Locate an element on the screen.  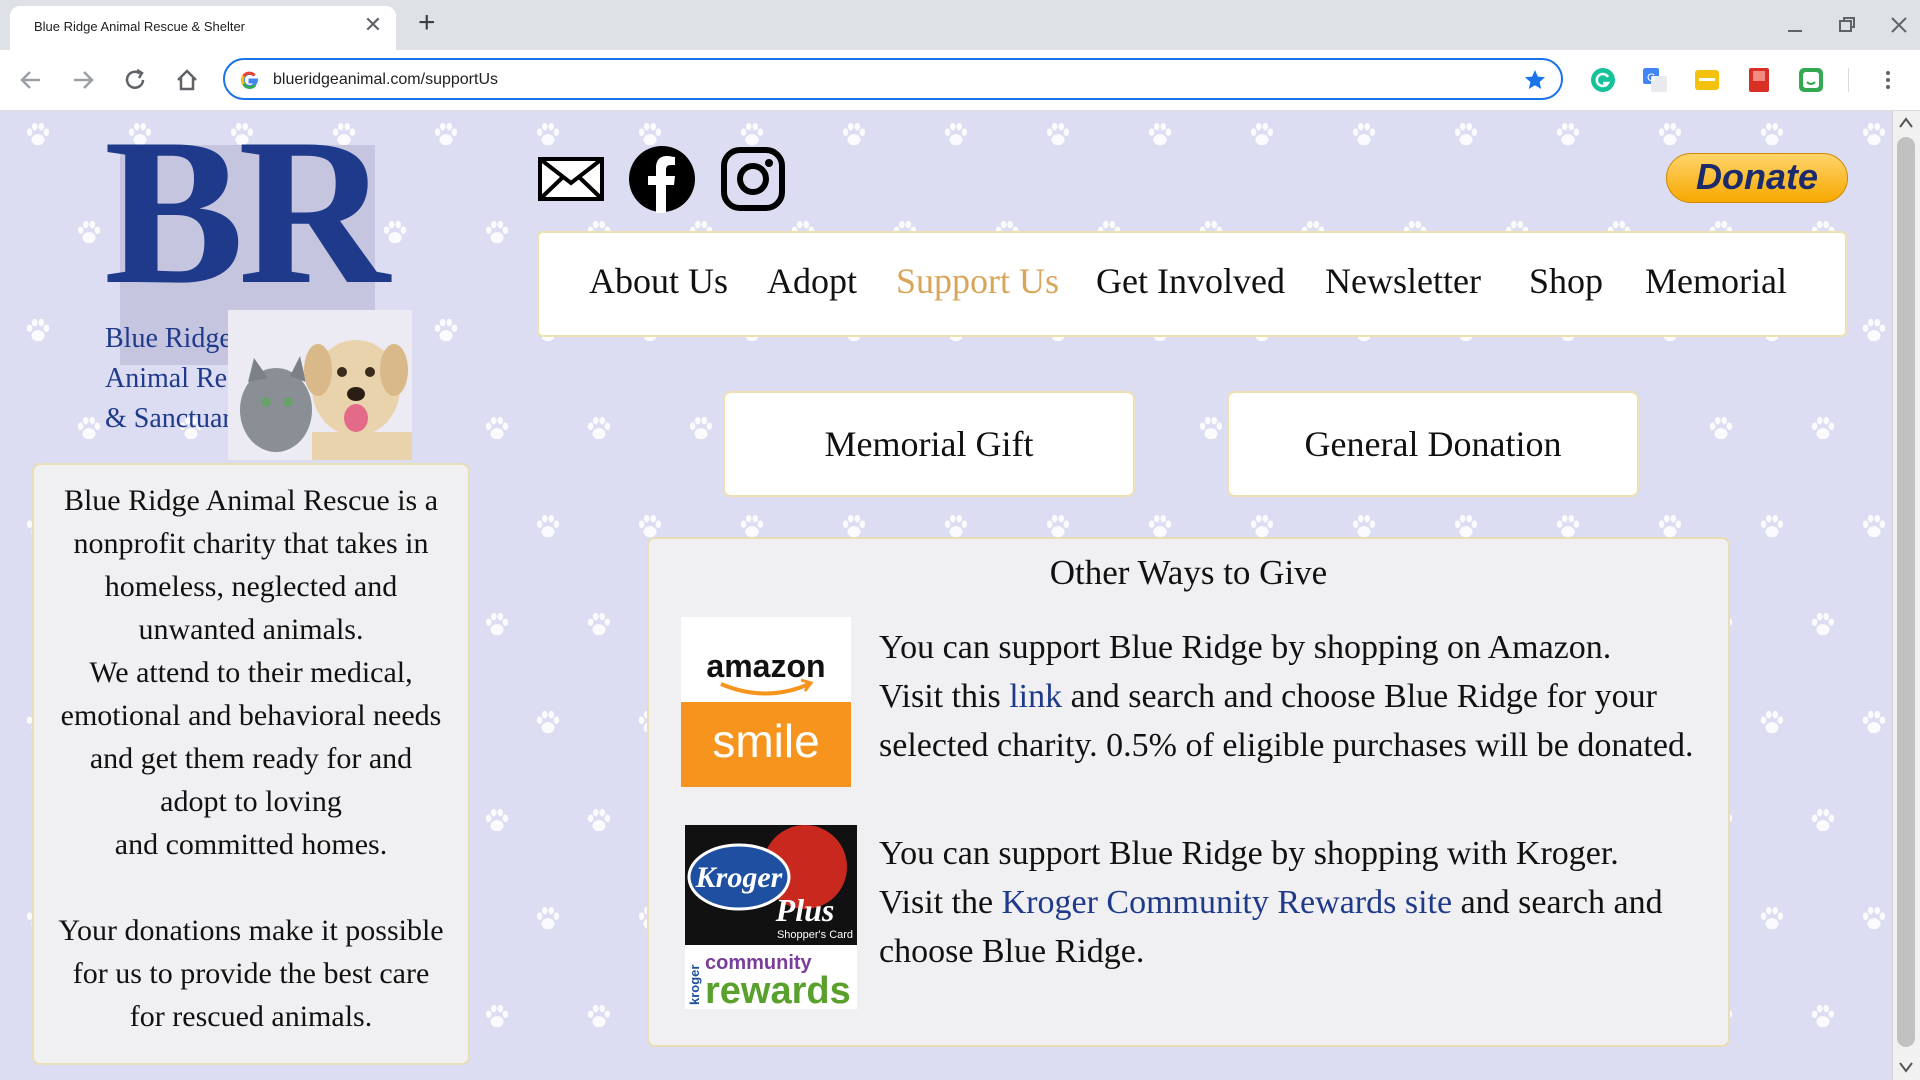
nav-newsletter: Newsletter is located at coordinates (1403, 281).